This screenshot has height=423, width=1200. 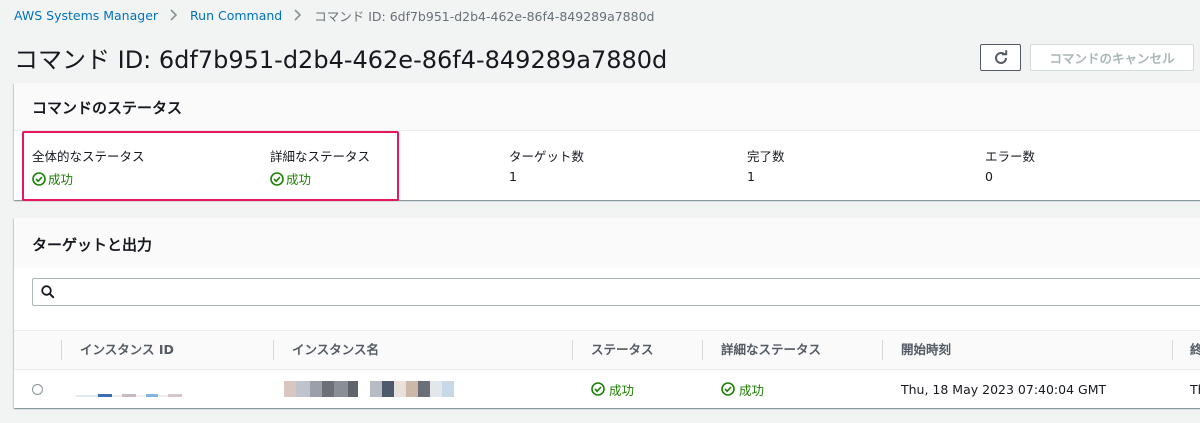 What do you see at coordinates (236, 15) in the screenshot?
I see `breadcrumb-run-command: Run Command` at bounding box center [236, 15].